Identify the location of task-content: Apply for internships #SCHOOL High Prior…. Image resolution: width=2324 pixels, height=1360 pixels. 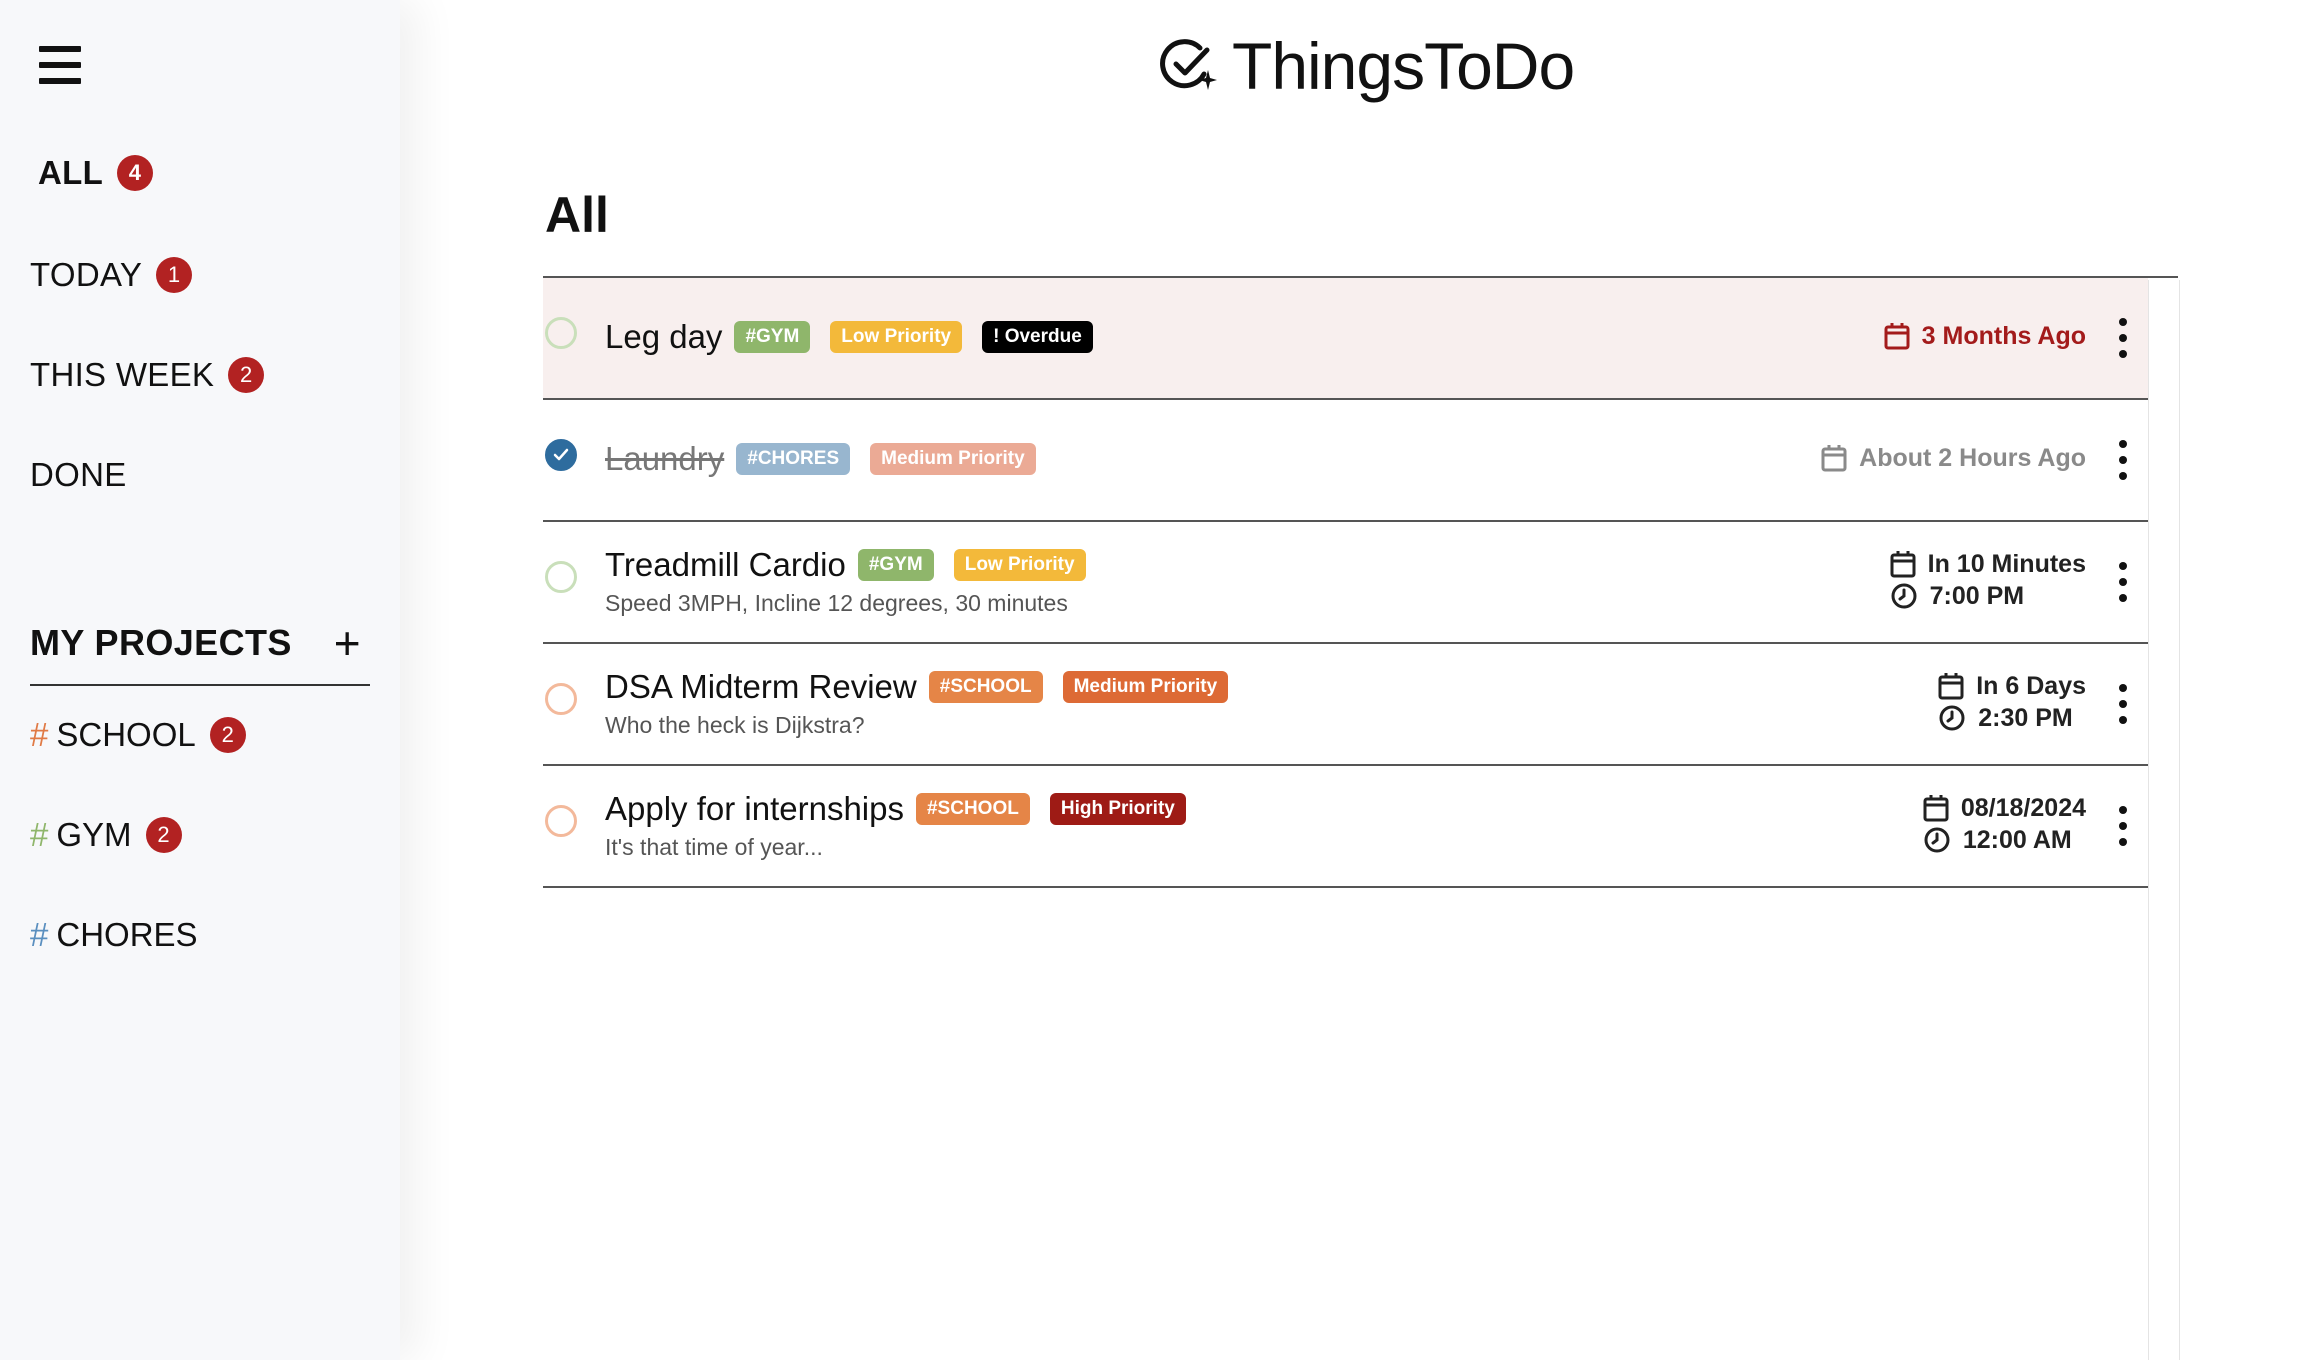
(905, 823).